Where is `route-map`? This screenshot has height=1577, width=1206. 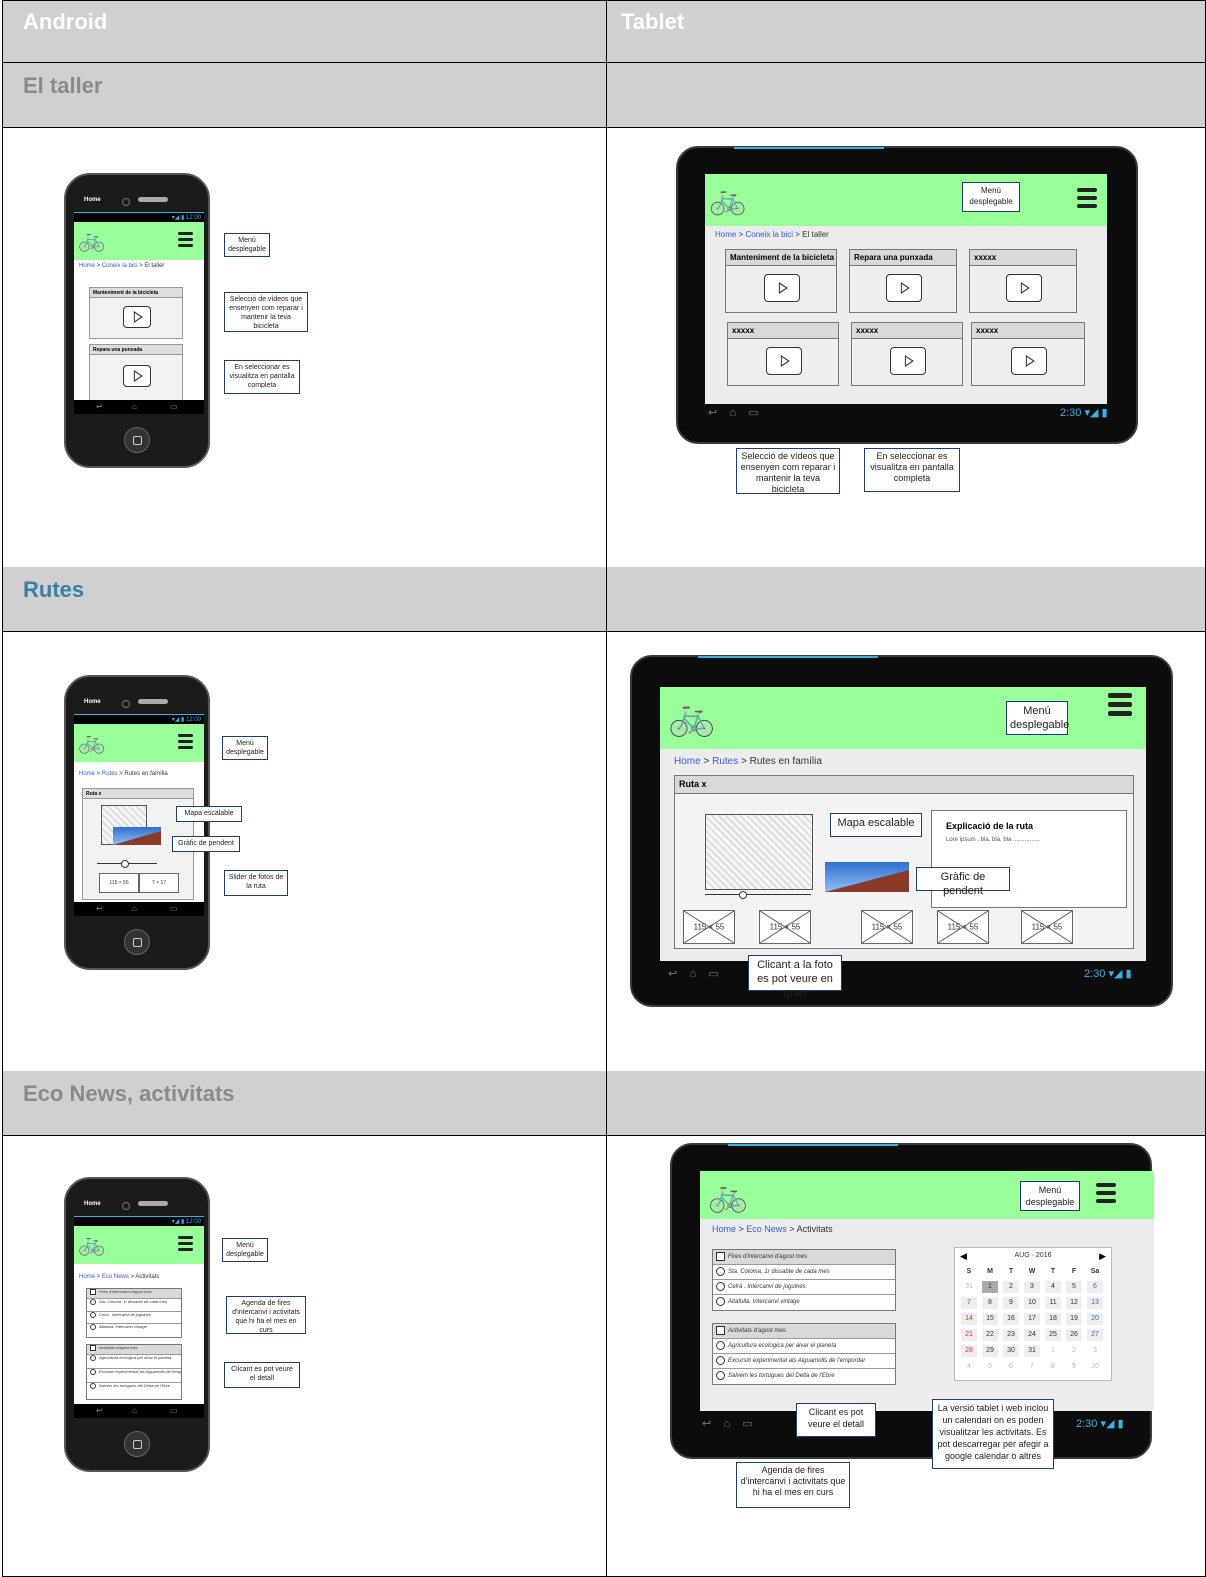
route-map is located at coordinates (759, 852).